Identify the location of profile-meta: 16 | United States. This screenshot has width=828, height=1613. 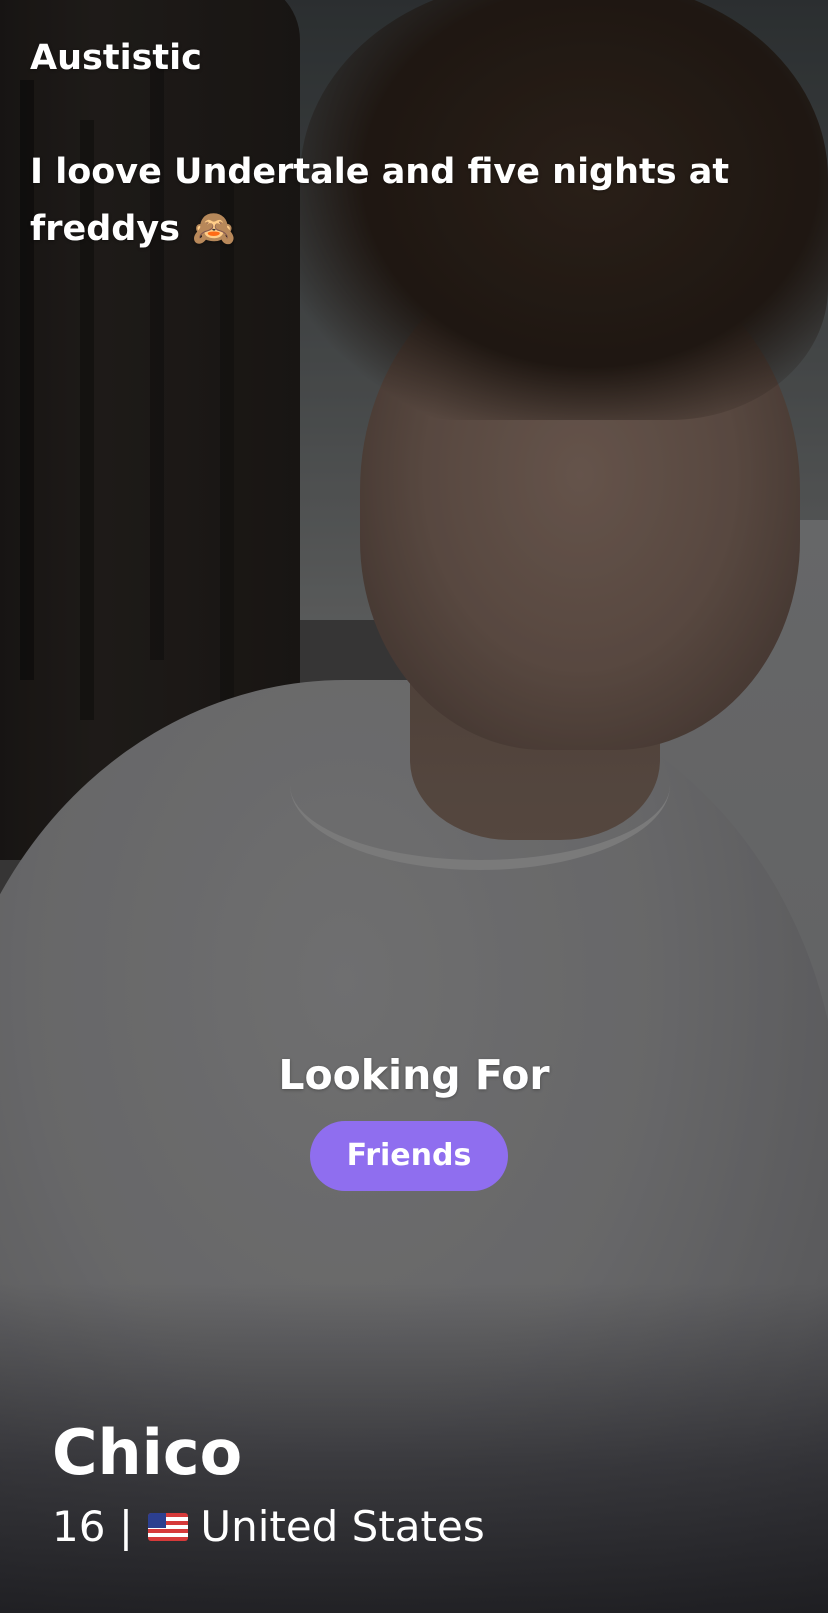
(268, 1527).